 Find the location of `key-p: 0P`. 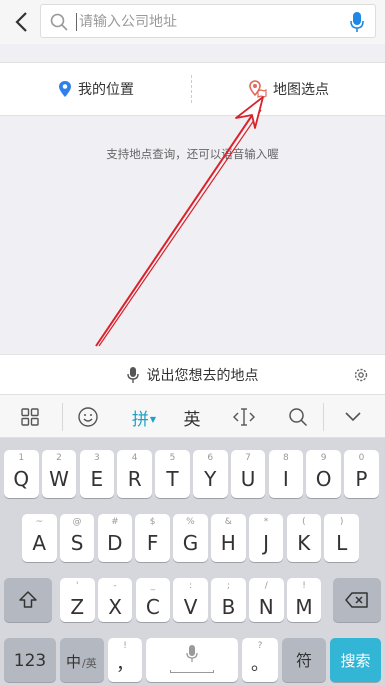

key-p: 0P is located at coordinates (361, 474).